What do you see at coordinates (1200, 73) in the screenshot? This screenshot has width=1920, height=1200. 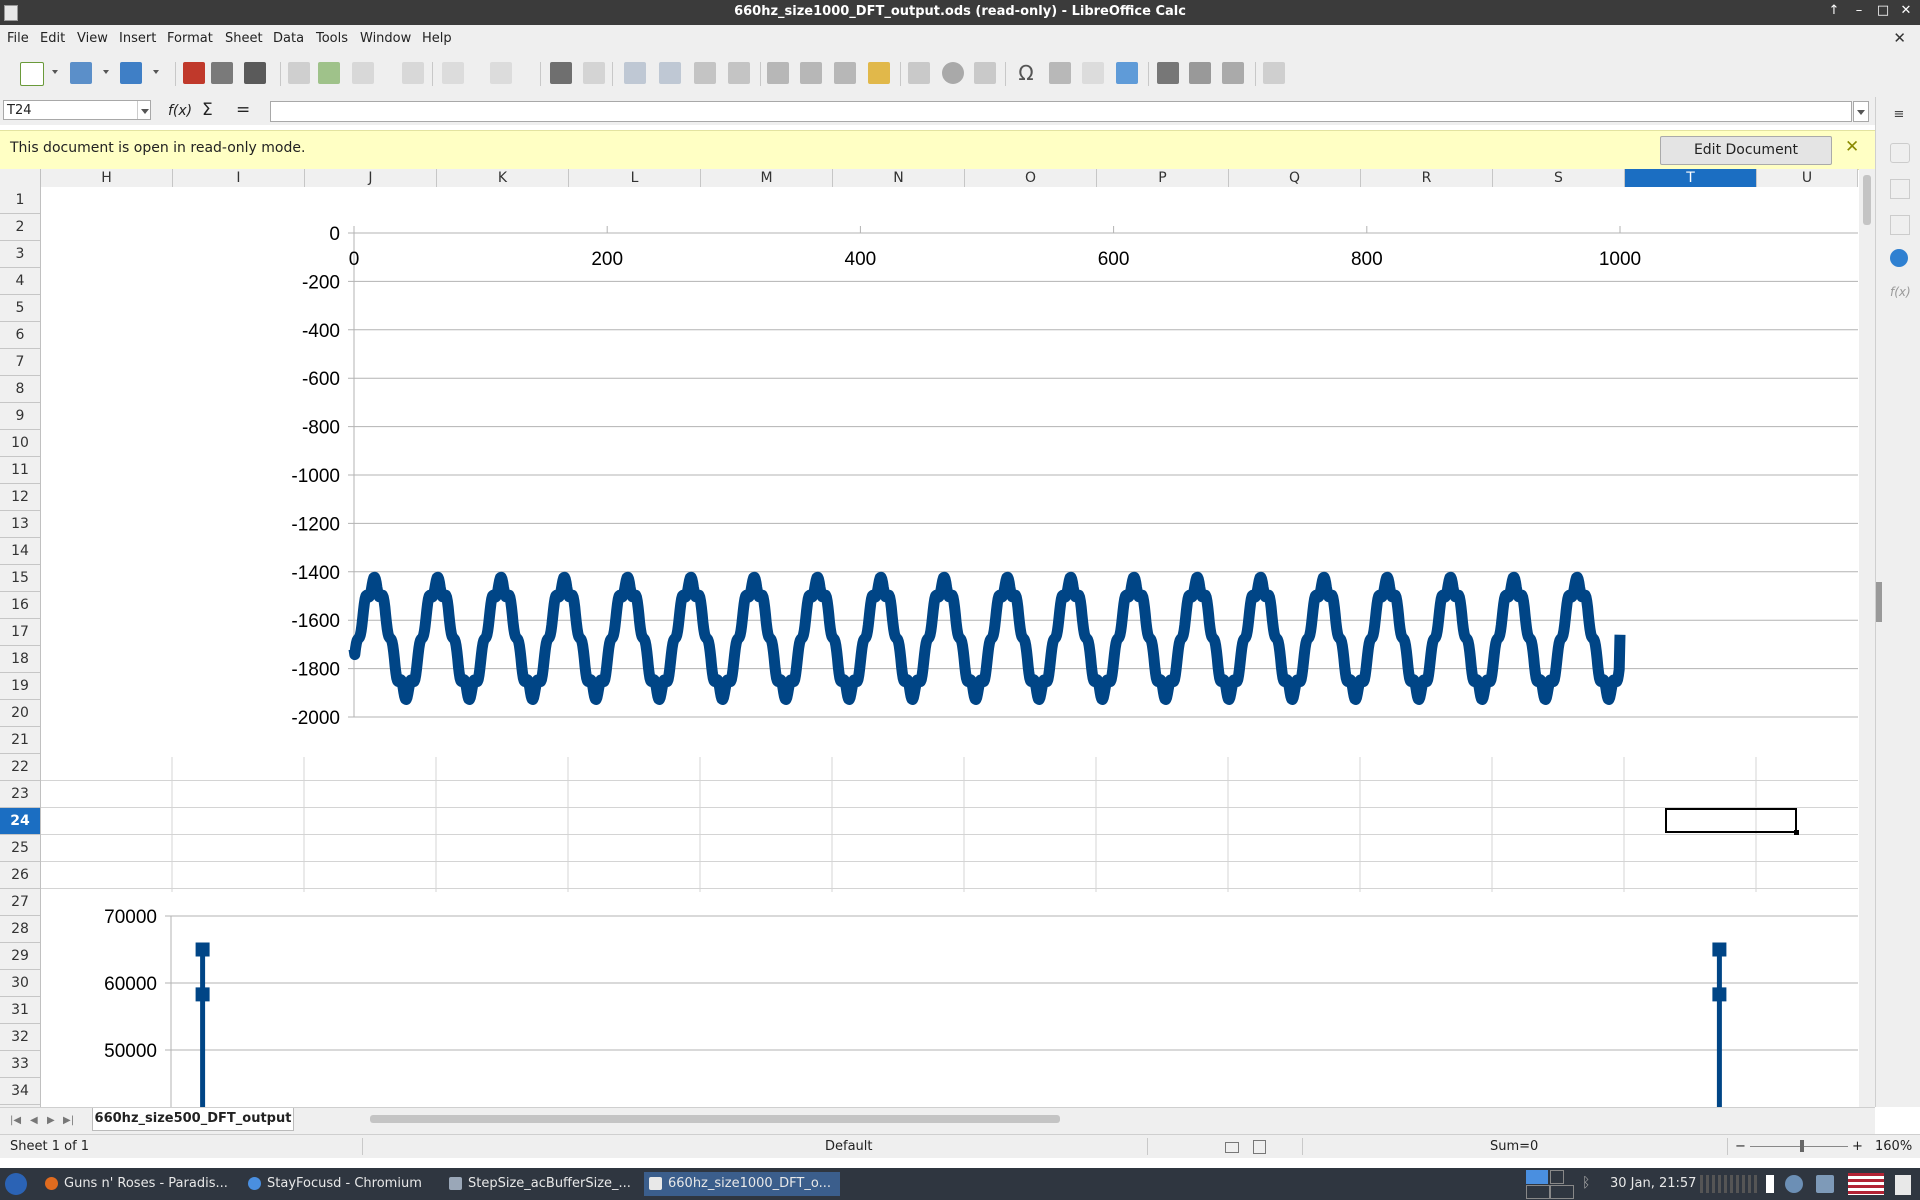 I see `freeze-rows-columns-icon` at bounding box center [1200, 73].